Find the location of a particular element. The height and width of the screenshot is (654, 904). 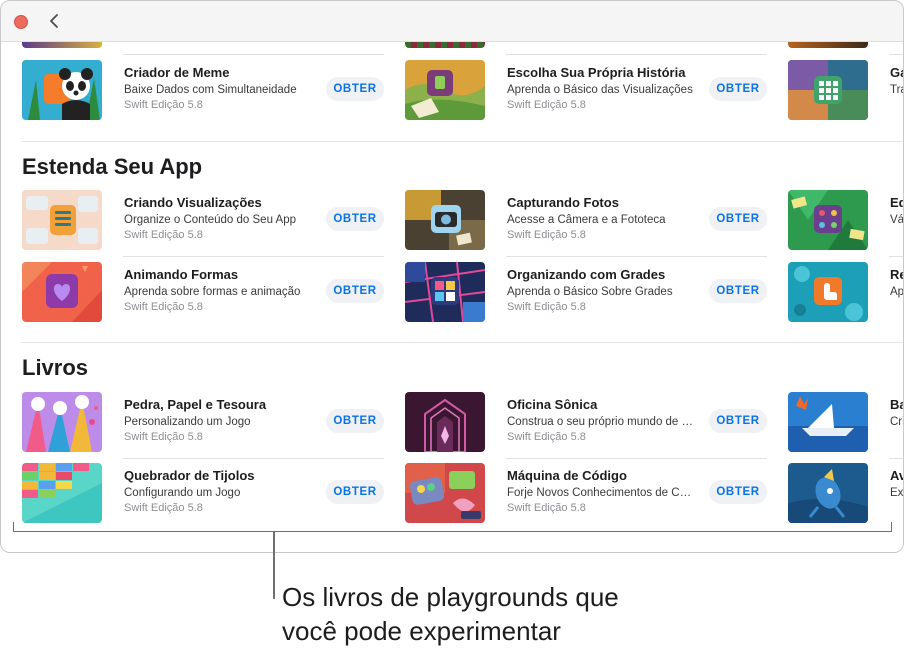

item-info: Ga Tra is located at coordinates (896, 81).